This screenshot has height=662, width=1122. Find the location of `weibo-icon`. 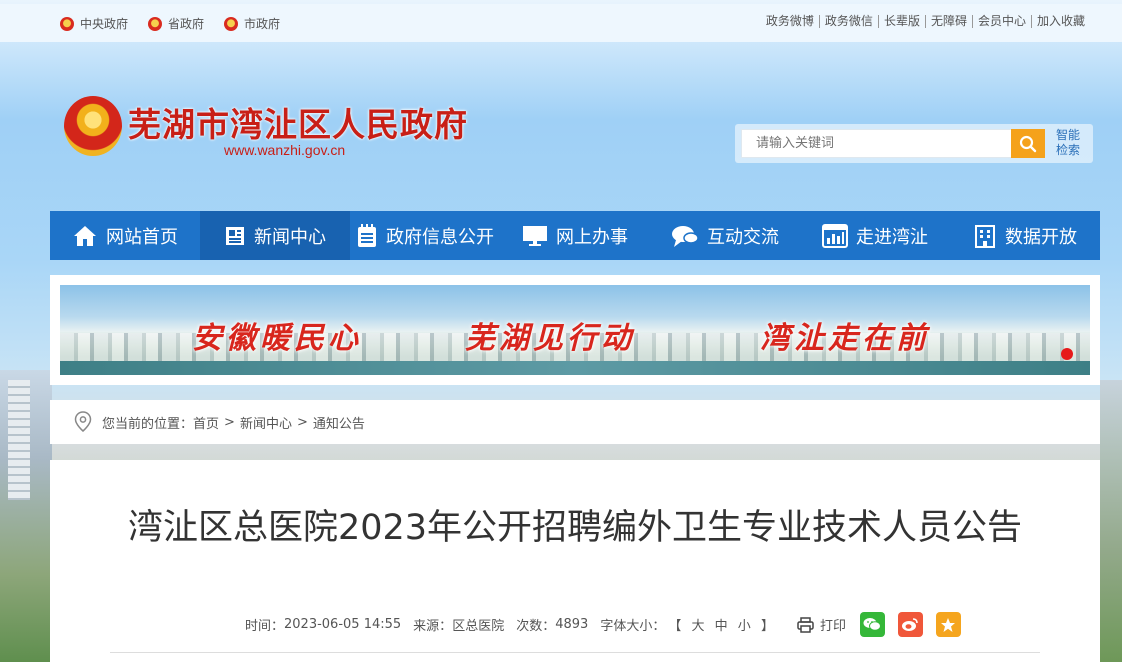

weibo-icon is located at coordinates (910, 624).